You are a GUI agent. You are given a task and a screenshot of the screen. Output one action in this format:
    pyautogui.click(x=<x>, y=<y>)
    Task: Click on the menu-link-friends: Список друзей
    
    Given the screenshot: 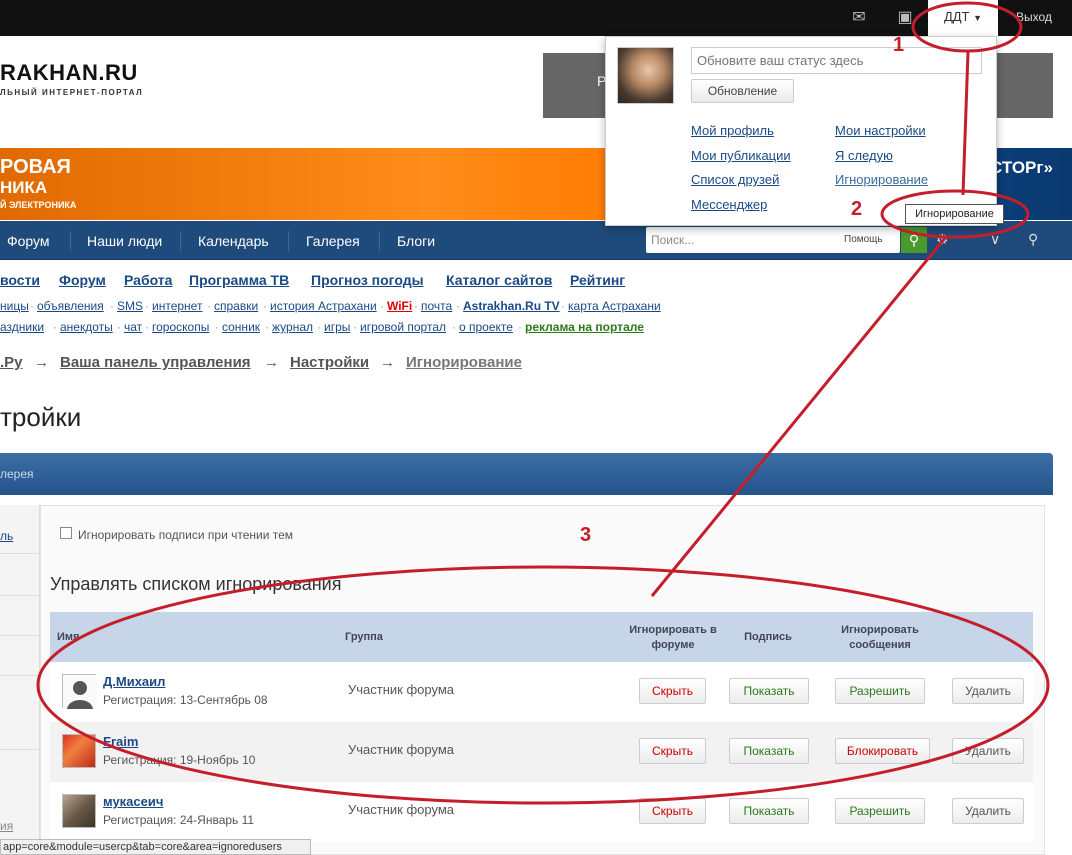 What is the action you would take?
    pyautogui.click(x=735, y=179)
    